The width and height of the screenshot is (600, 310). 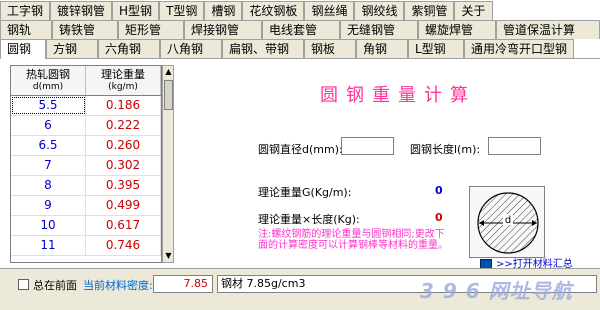 What do you see at coordinates (223, 29) in the screenshot?
I see `tab-welded-pipe: 焊接钢管` at bounding box center [223, 29].